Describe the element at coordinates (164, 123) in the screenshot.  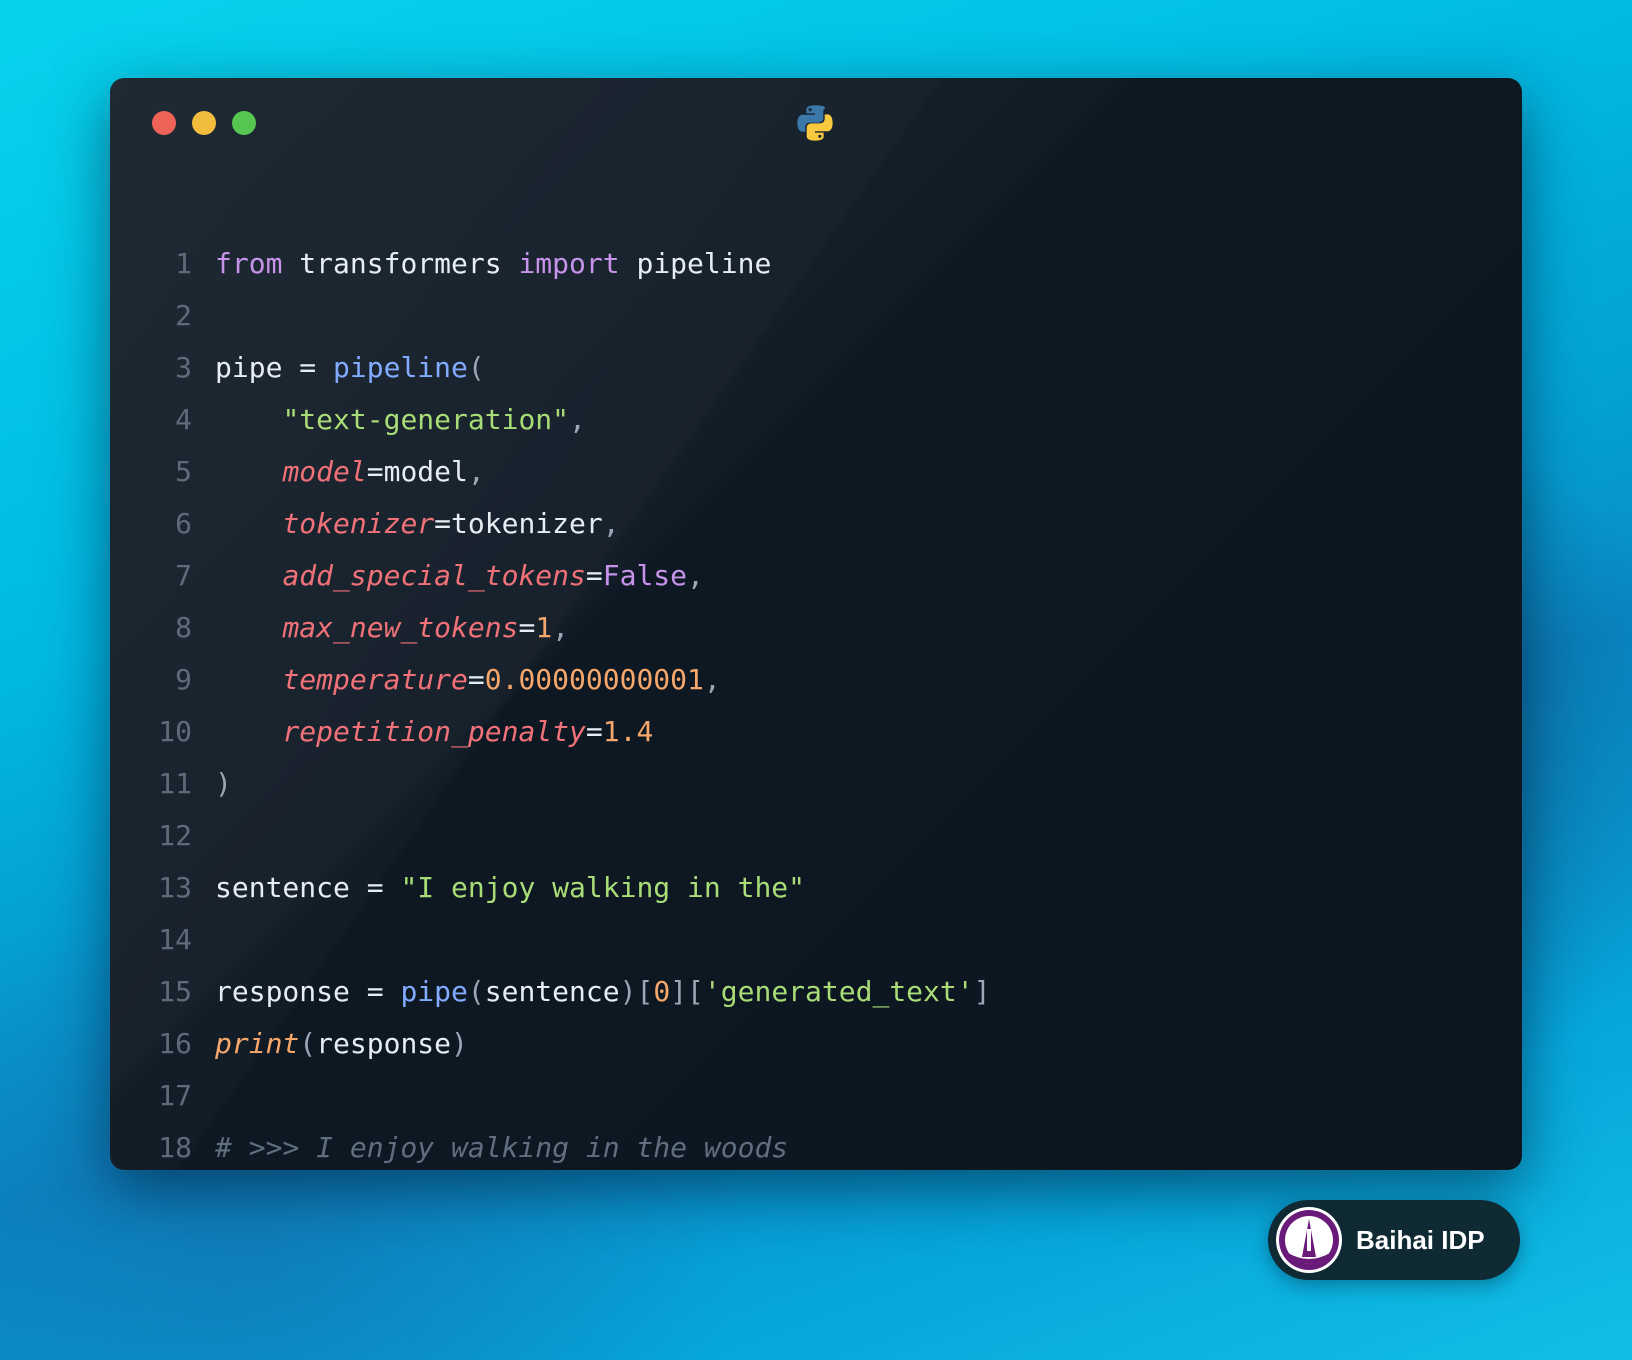
I see `close-dot-icon` at that location.